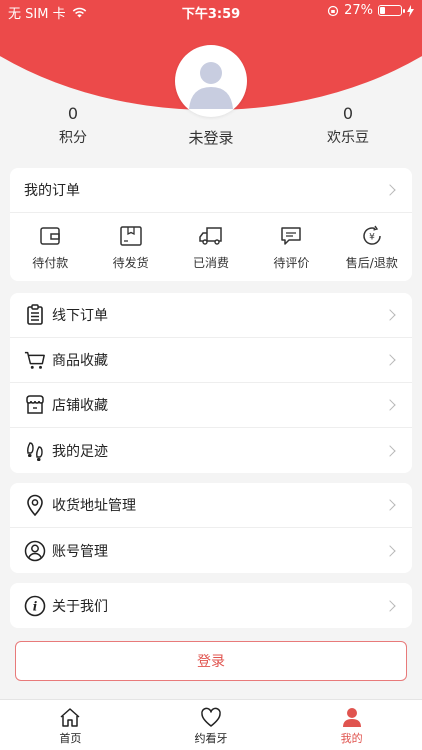 The width and height of the screenshot is (422, 750). I want to click on order-item-label: 已消费, so click(211, 263).